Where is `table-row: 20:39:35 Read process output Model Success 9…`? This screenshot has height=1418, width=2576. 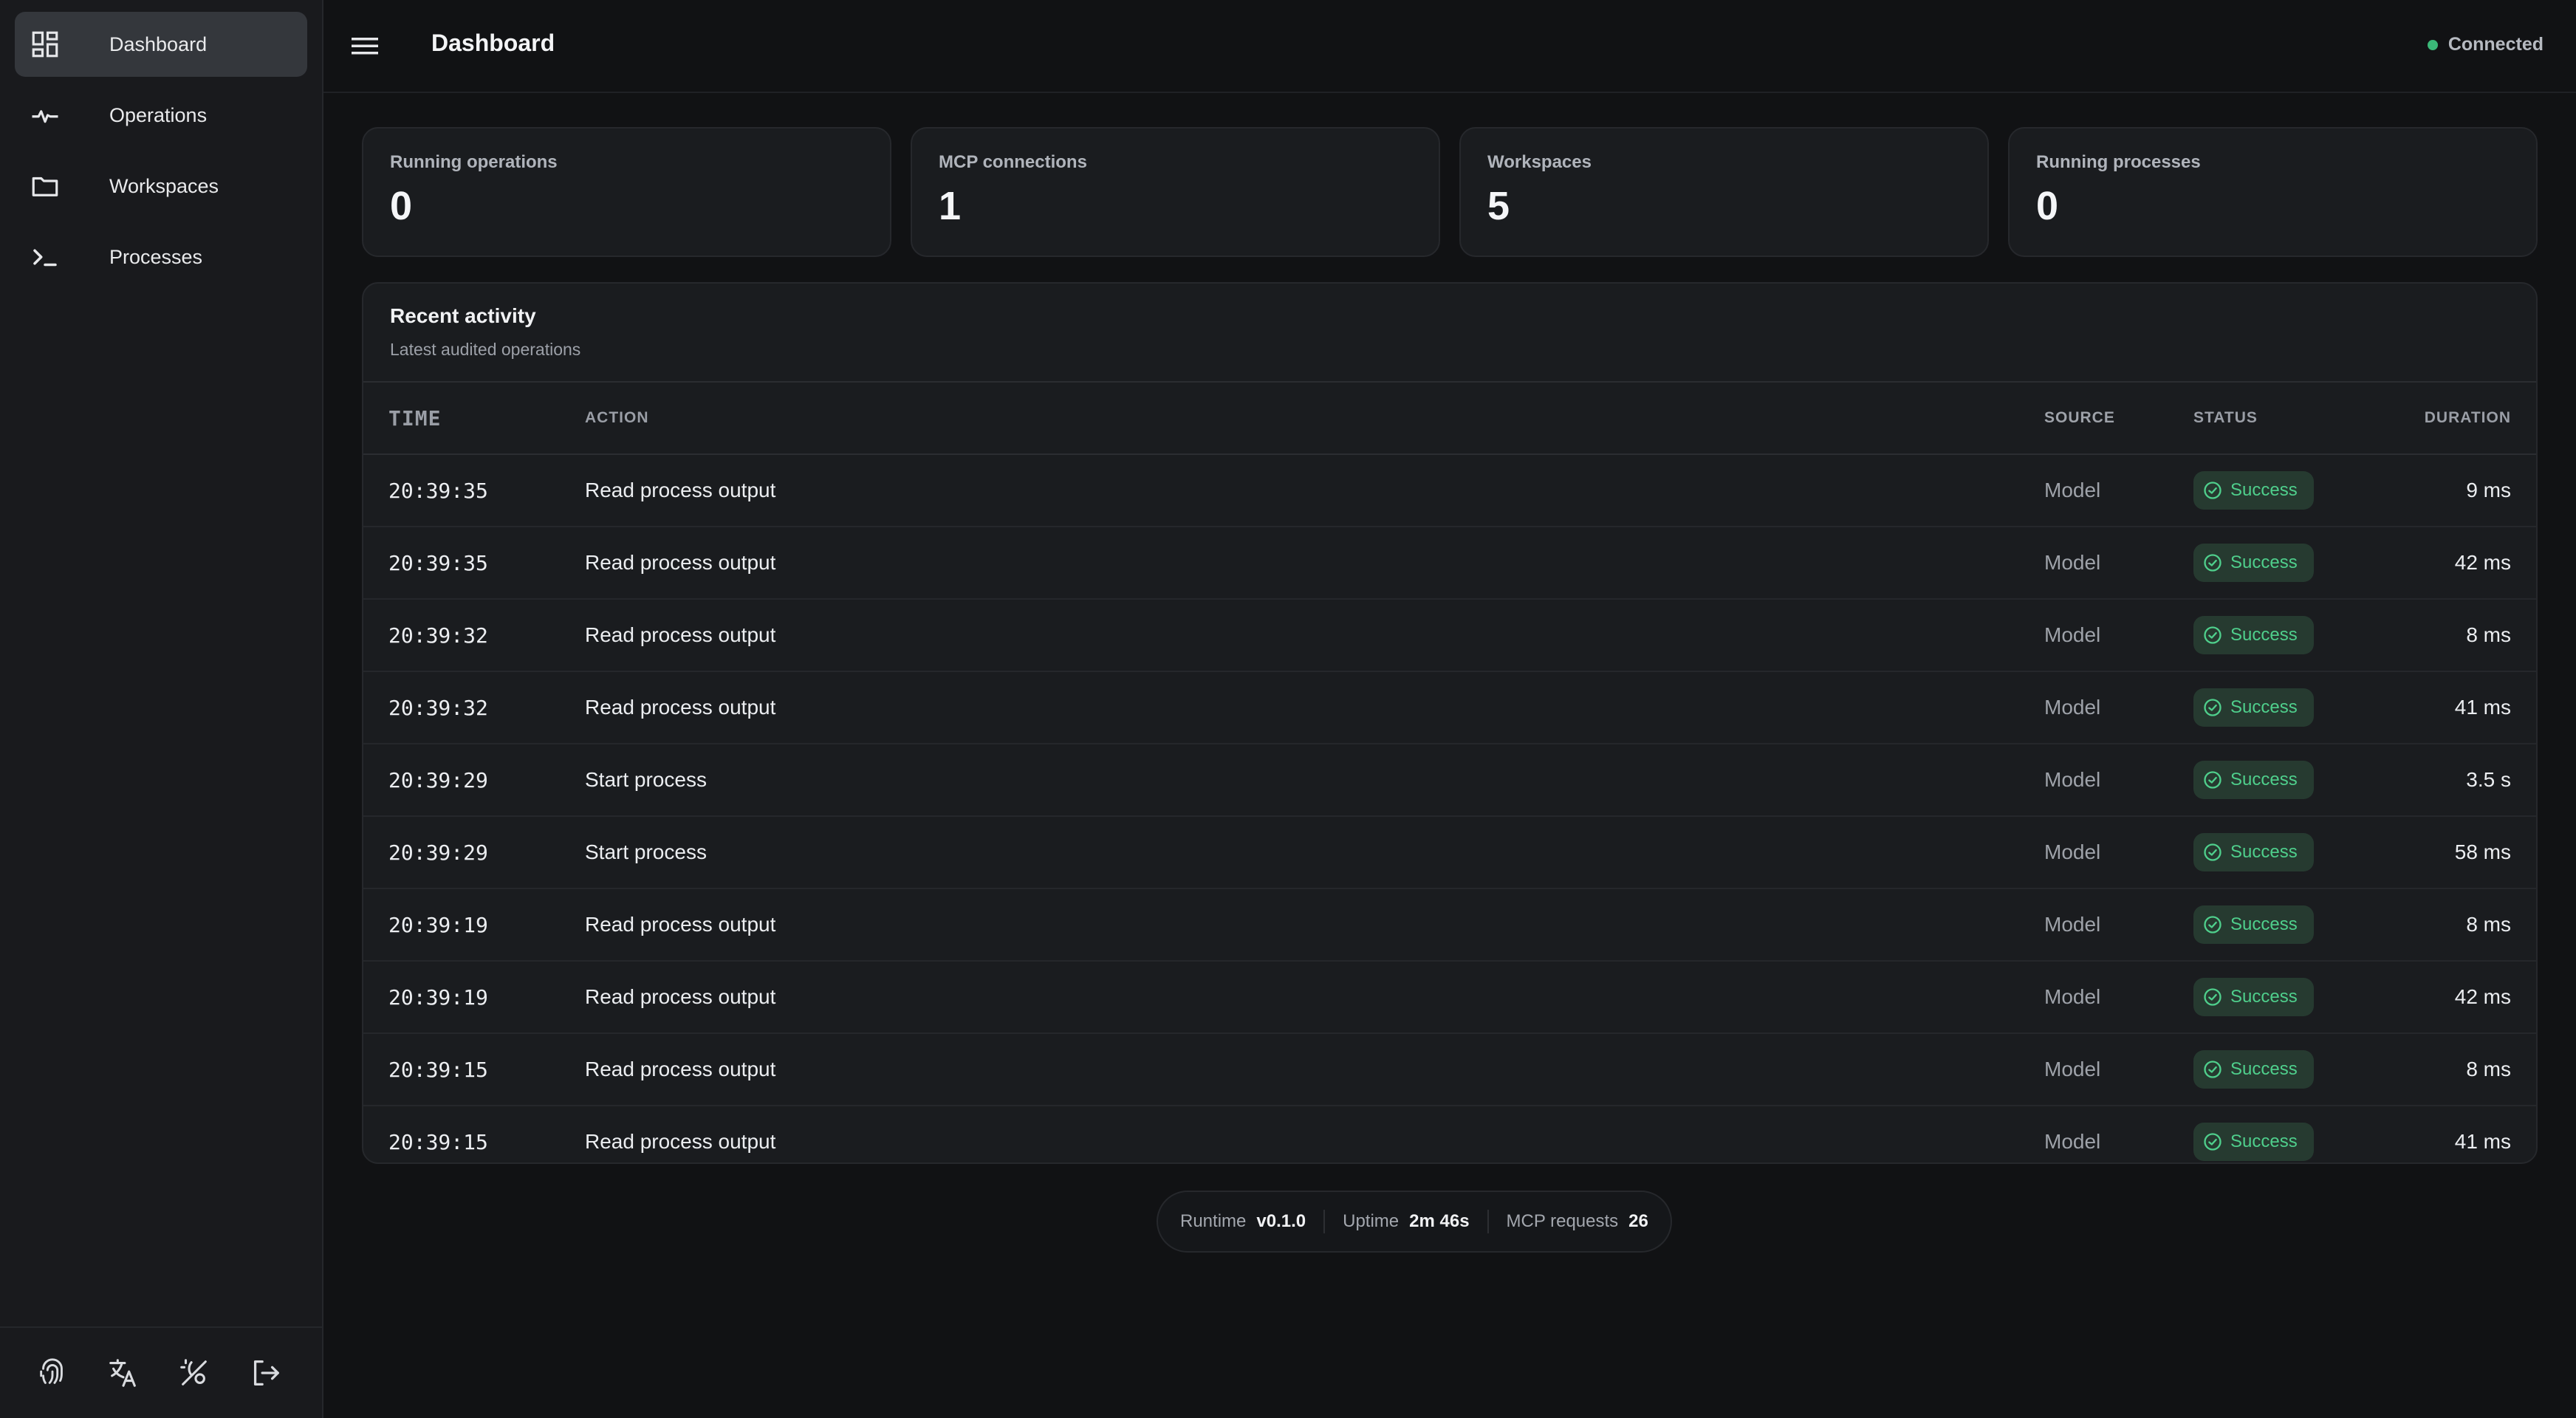
table-row: 20:39:35 Read process output Model Success 9… is located at coordinates (1449, 490).